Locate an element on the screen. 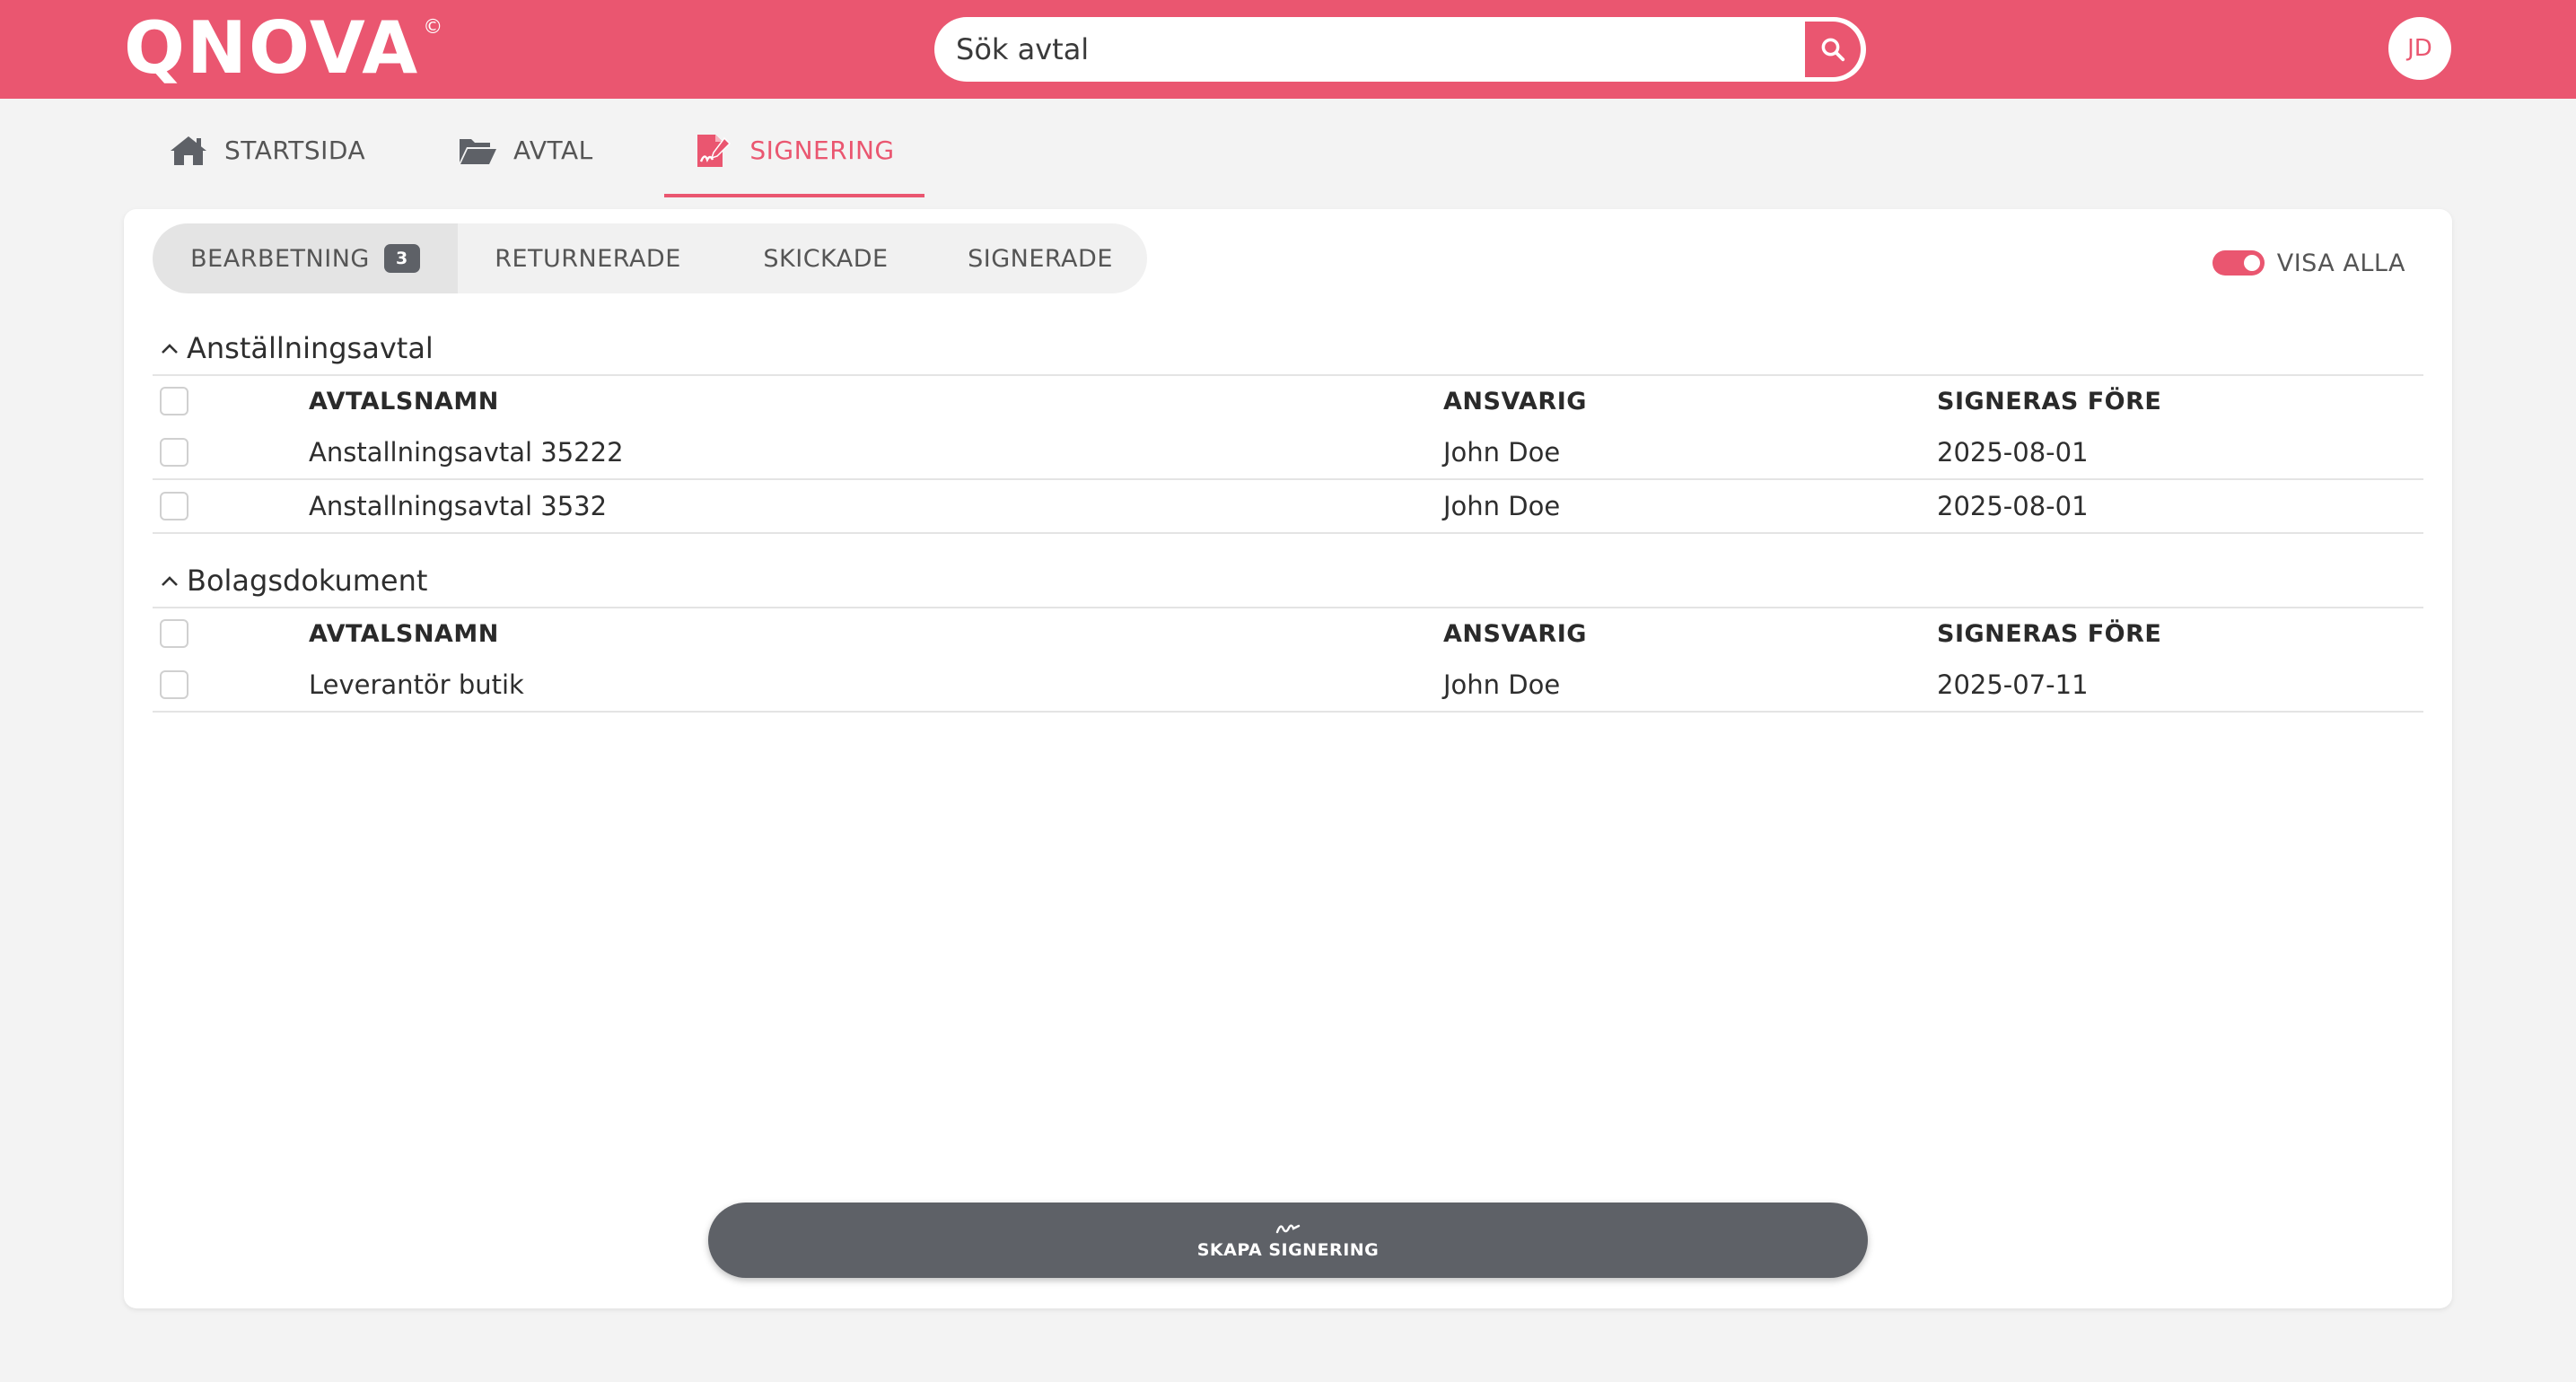 The image size is (2576, 1382). logo-text: QNOVA is located at coordinates (272, 48).